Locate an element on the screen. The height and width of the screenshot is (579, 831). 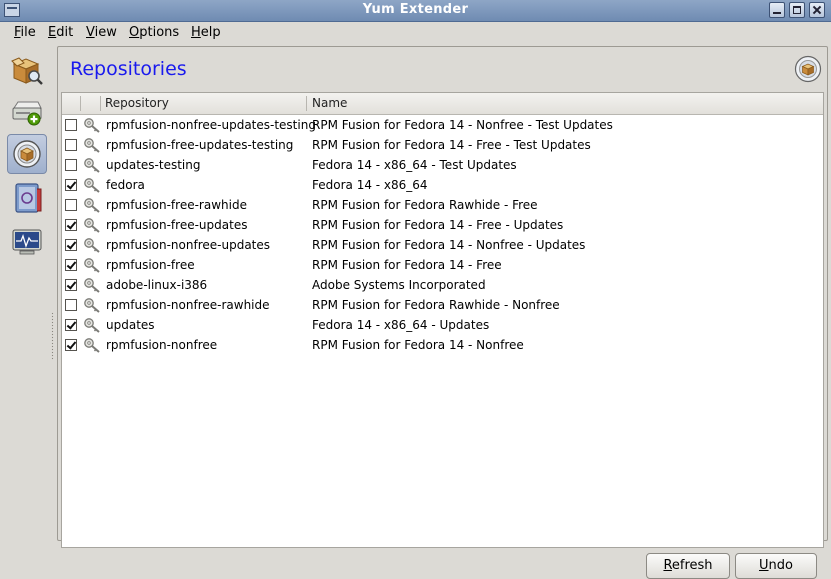
repo-name-cell: RPM Fusion for Fedora Rawhide - Free is located at coordinates (425, 205).